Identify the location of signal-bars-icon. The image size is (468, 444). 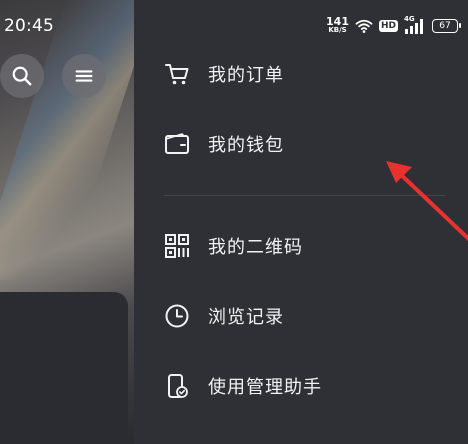
(414, 26).